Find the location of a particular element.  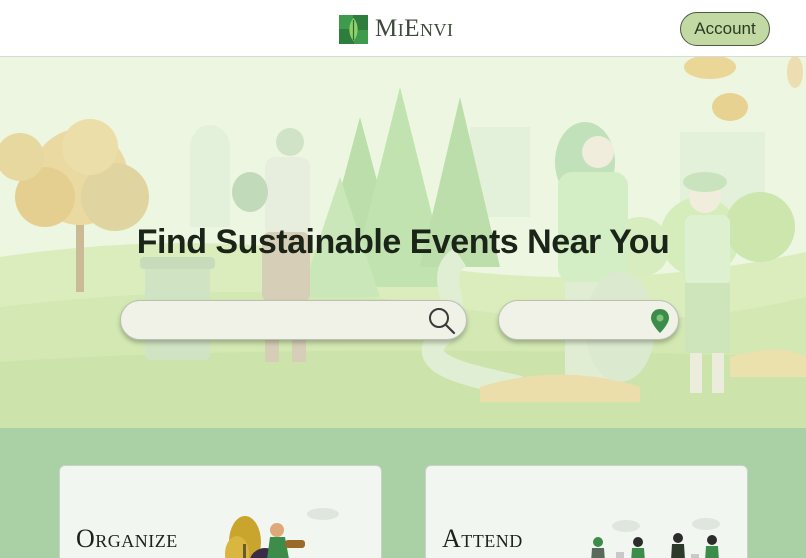

account-button: Account is located at coordinates (725, 29).